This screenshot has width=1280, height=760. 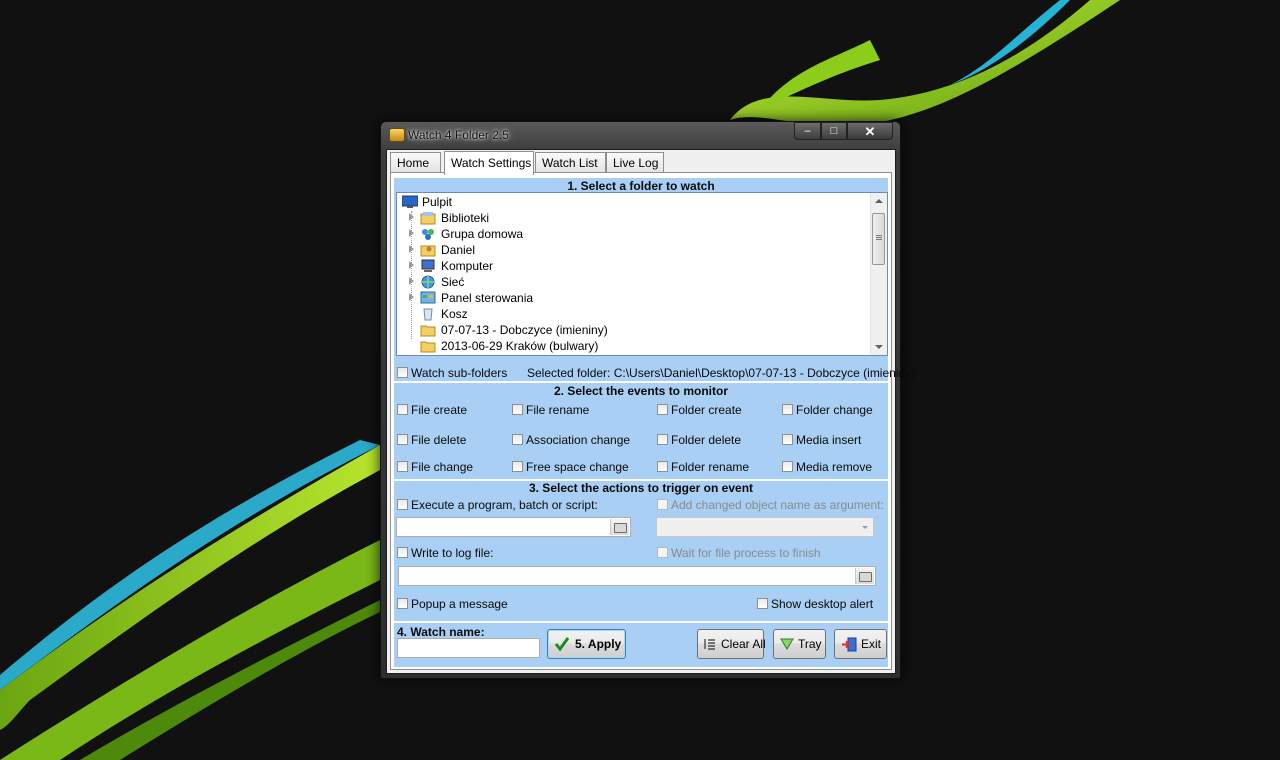 What do you see at coordinates (632, 346) in the screenshot?
I see `tree-item-folder: 2013-06-29 Kraków (bulwary)` at bounding box center [632, 346].